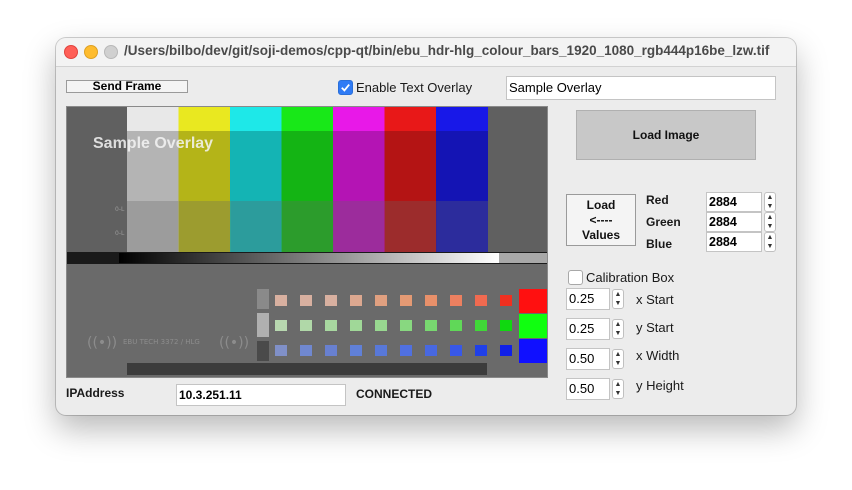 The height and width of the screenshot is (490, 852). Describe the element at coordinates (588, 329) in the screenshot. I see `y-start-input: 0.25` at that location.